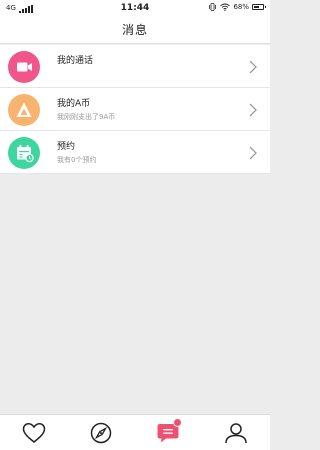 The width and height of the screenshot is (320, 450). I want to click on list-item-title: 我的通话, so click(75, 61).